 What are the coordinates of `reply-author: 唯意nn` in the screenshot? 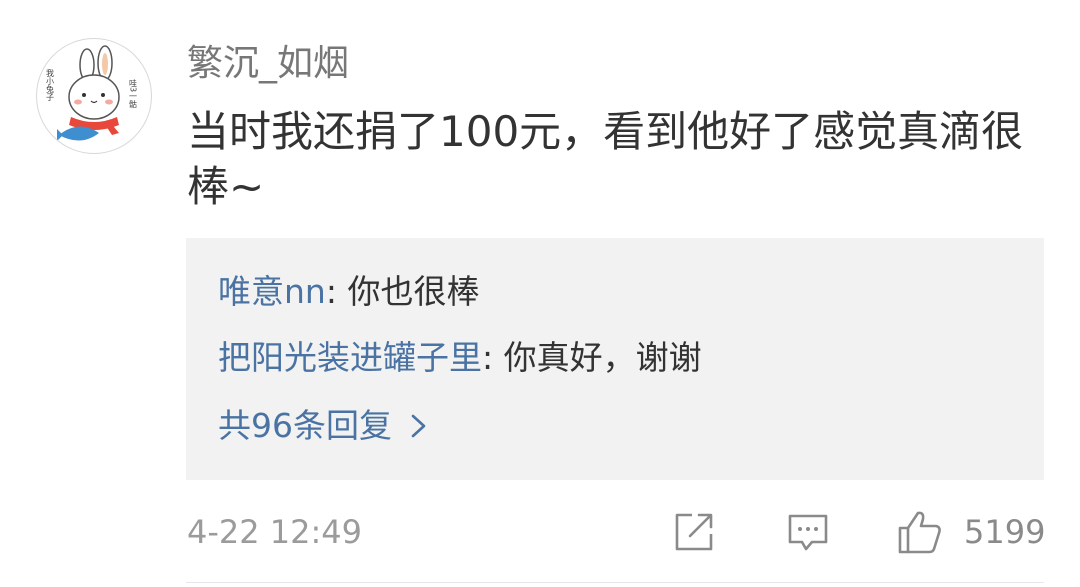 It's located at (272, 291).